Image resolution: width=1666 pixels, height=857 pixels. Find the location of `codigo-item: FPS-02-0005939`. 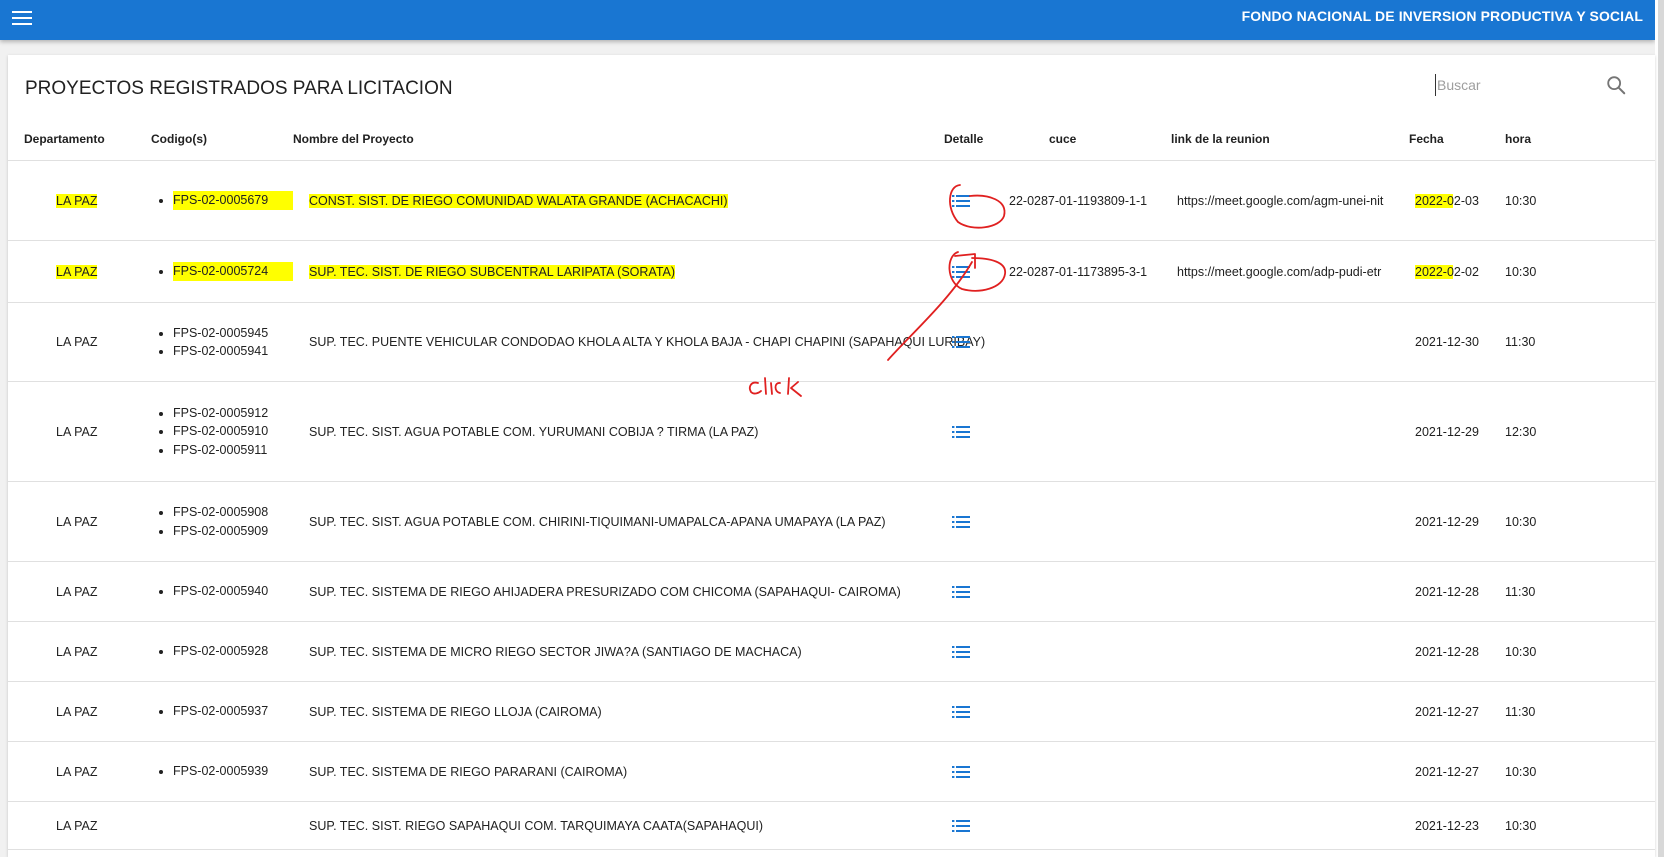

codigo-item: FPS-02-0005939 is located at coordinates (233, 771).